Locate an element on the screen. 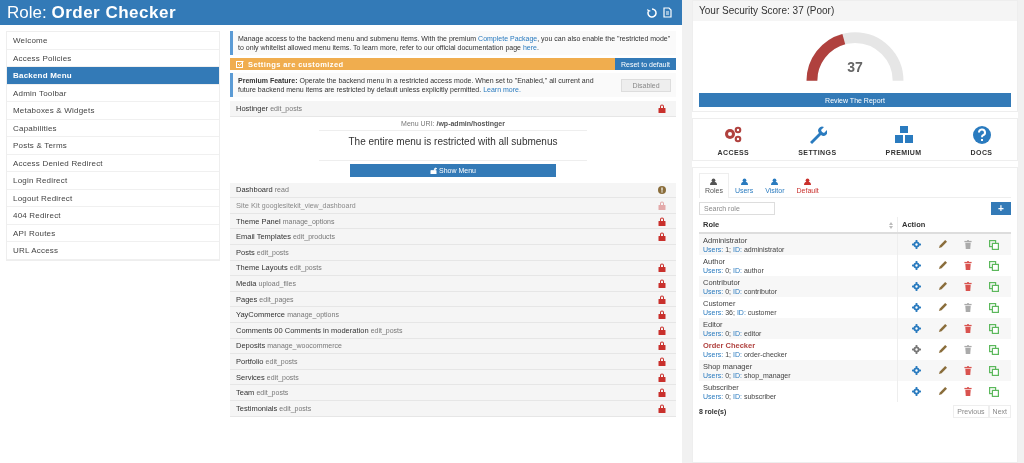 The width and height of the screenshot is (1024, 463). sidebar-item: Admin Toolbar is located at coordinates (113, 93).